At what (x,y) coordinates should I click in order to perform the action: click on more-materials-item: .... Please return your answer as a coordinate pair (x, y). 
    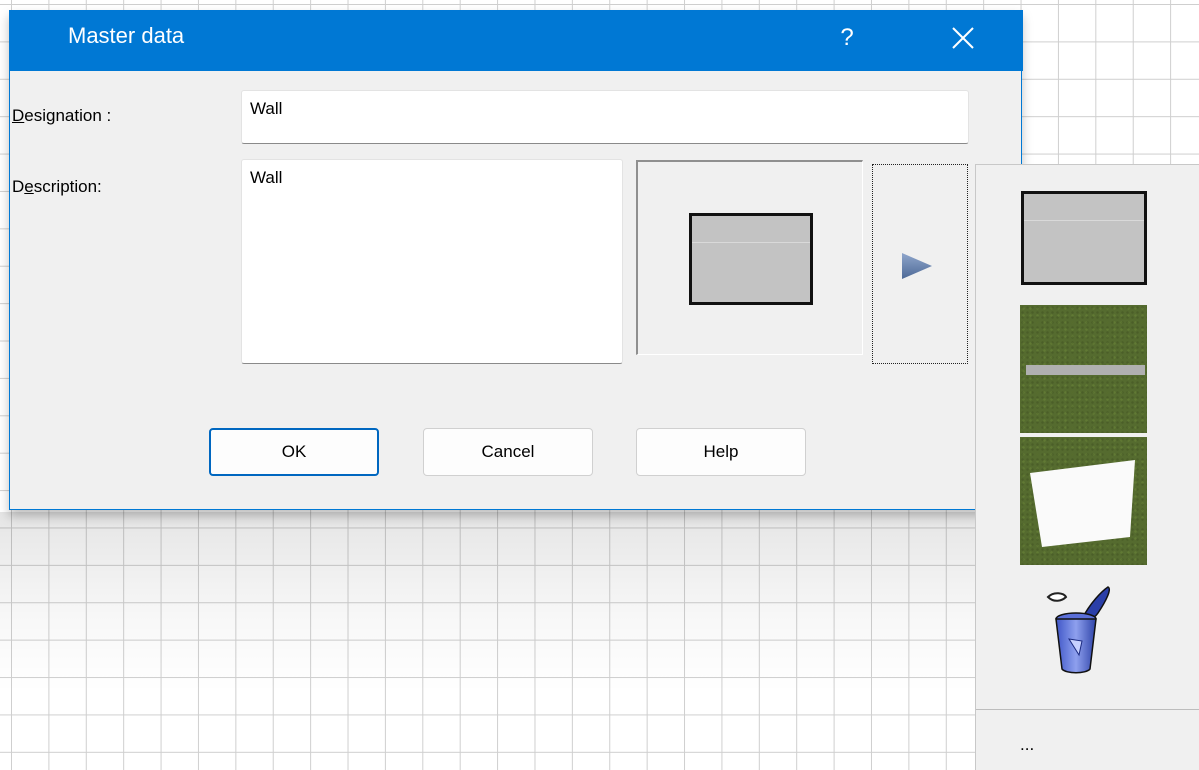
    Looking at the image, I should click on (1027, 745).